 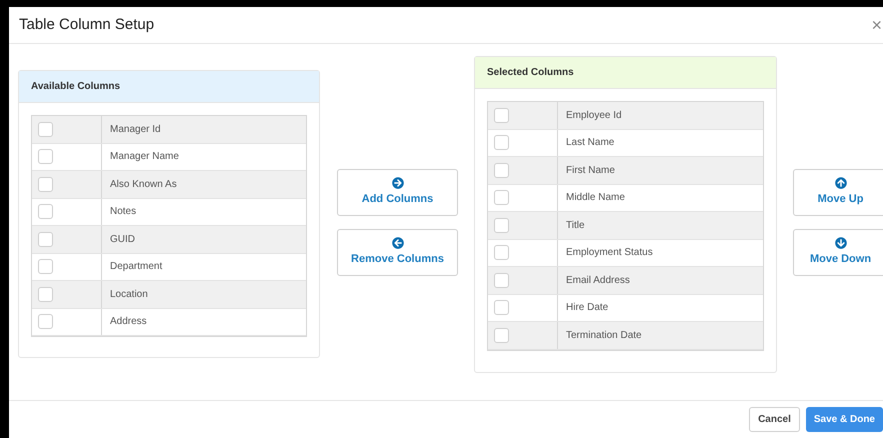 What do you see at coordinates (597, 281) in the screenshot?
I see `column-name: Email Address` at bounding box center [597, 281].